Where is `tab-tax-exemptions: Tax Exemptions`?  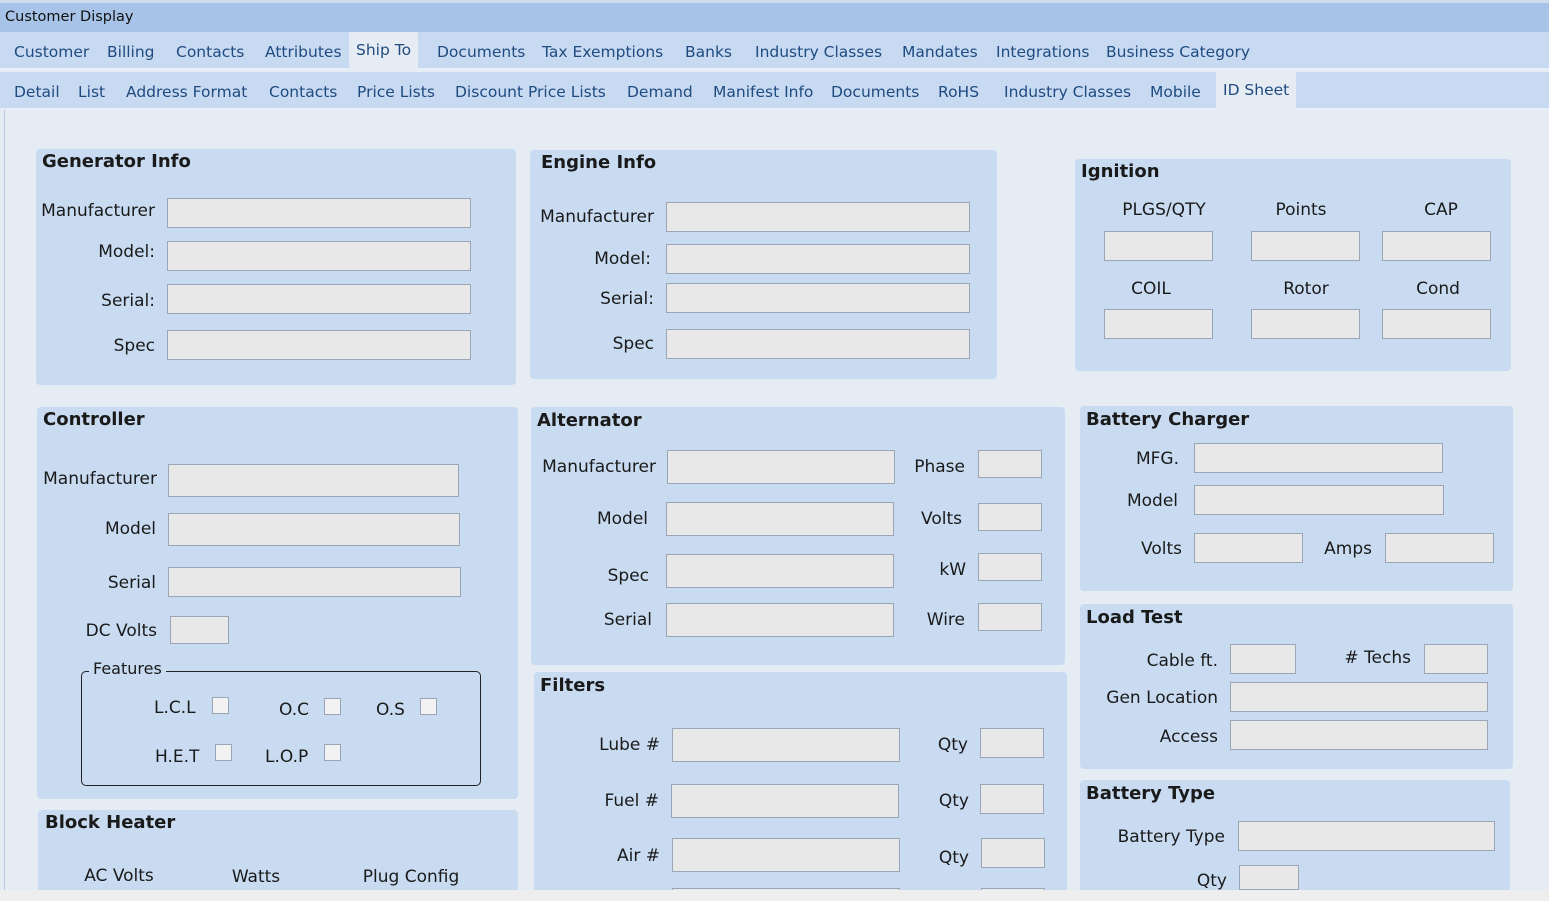 tab-tax-exemptions: Tax Exemptions is located at coordinates (602, 50).